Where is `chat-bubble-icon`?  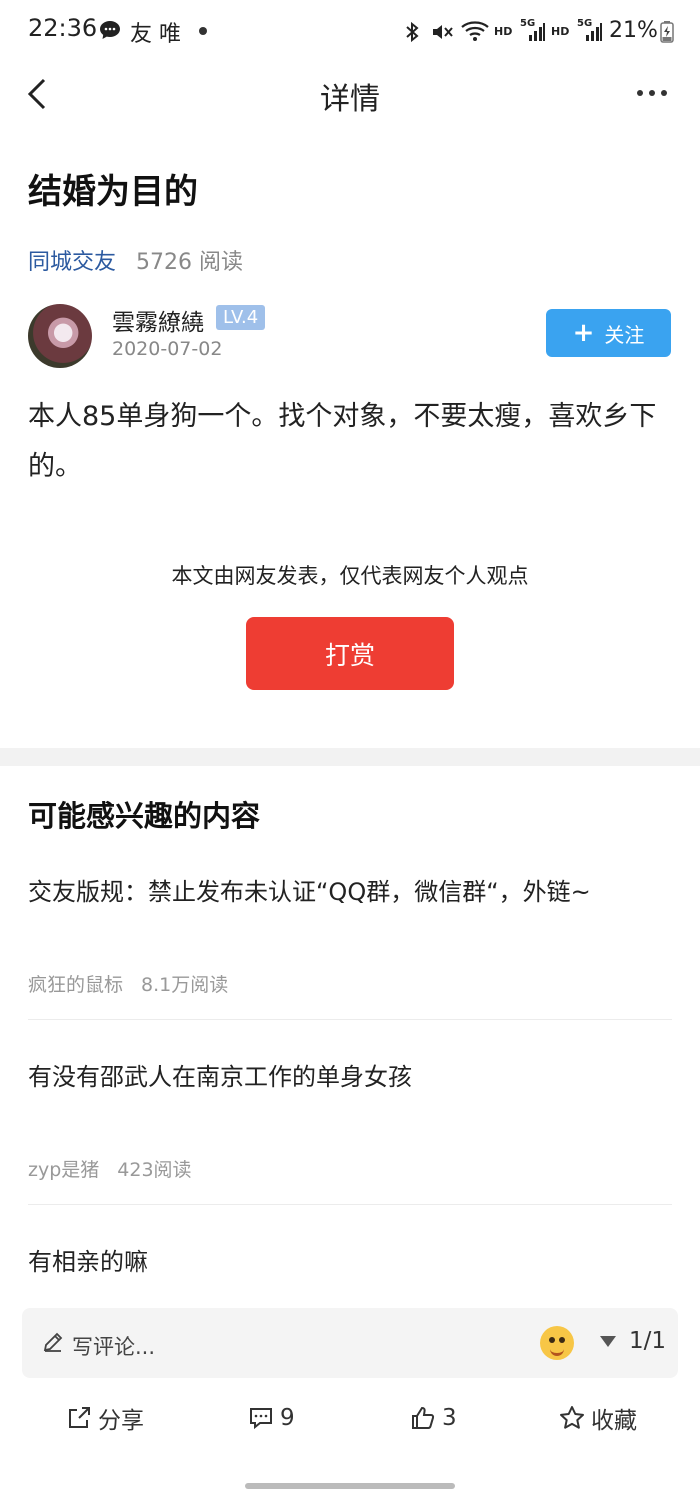
chat-bubble-icon is located at coordinates (110, 32).